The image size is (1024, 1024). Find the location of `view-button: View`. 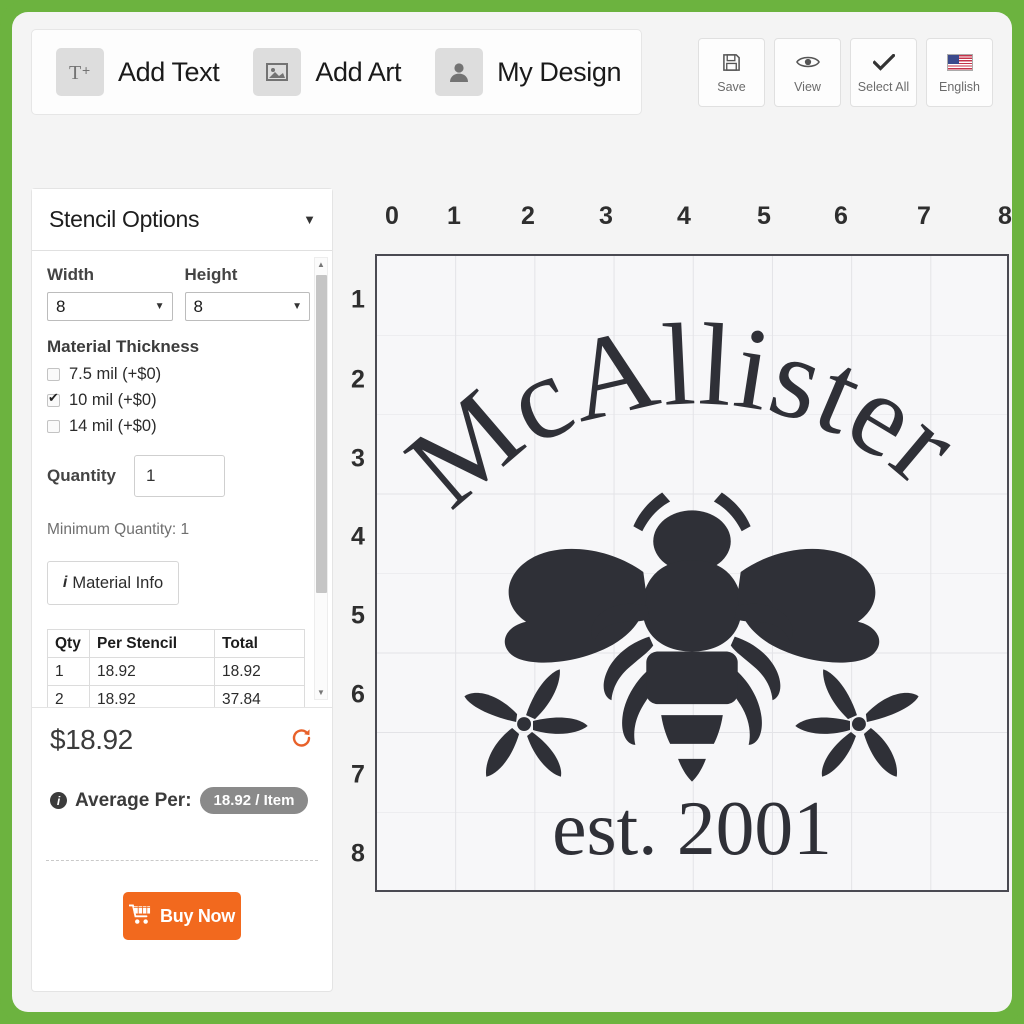

view-button: View is located at coordinates (807, 72).